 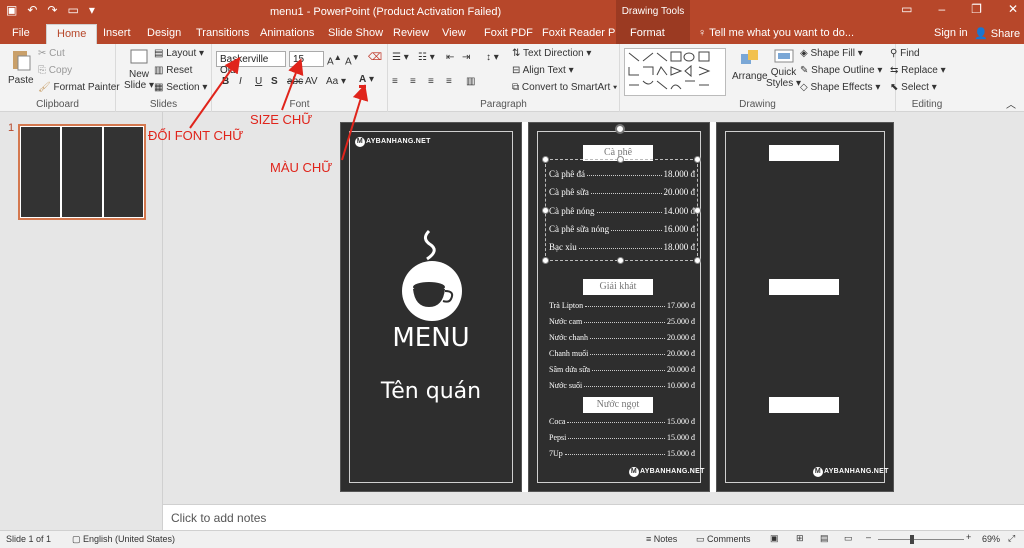 What do you see at coordinates (292, 84) in the screenshot?
I see `size-arrow` at bounding box center [292, 84].